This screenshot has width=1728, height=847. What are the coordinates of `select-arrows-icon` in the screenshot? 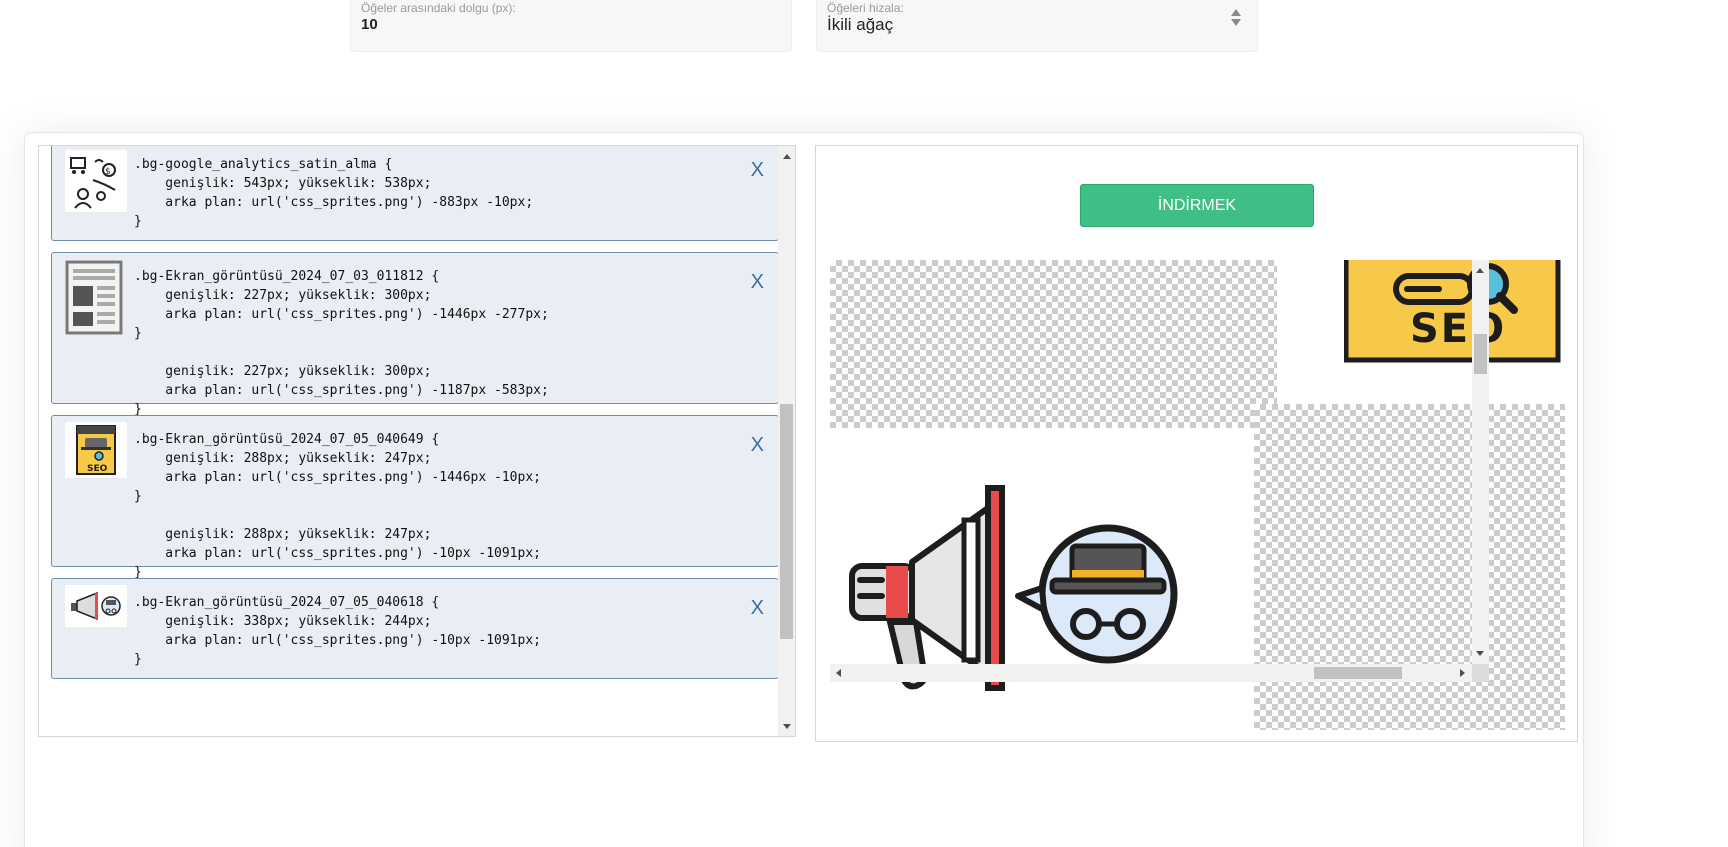 It's located at (1236, 19).